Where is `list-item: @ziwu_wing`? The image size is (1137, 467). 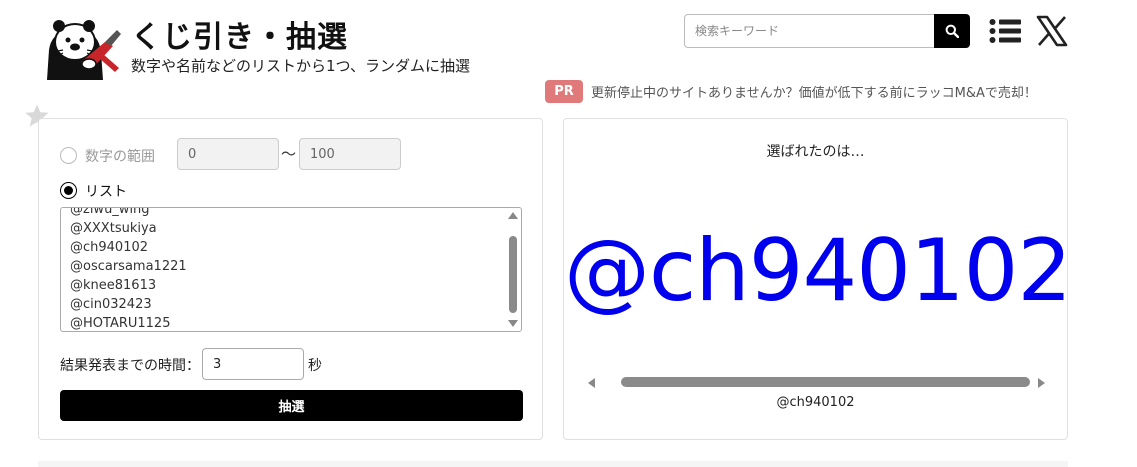
list-item: @ziwu_wing is located at coordinates (110, 212).